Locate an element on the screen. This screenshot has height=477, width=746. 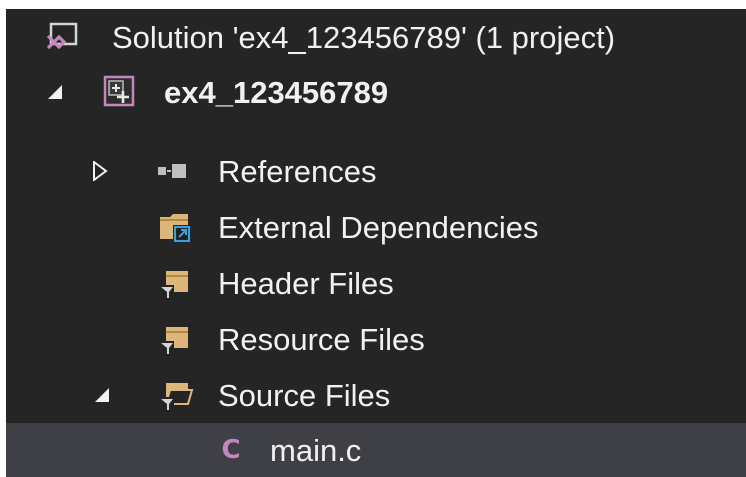
tree-item-label: Header Files is located at coordinates (306, 283).